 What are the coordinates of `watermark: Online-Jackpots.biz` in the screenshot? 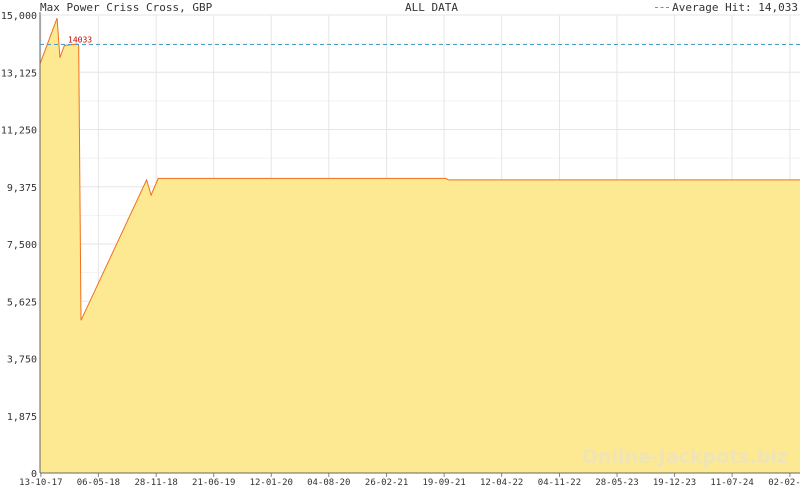 It's located at (684, 457).